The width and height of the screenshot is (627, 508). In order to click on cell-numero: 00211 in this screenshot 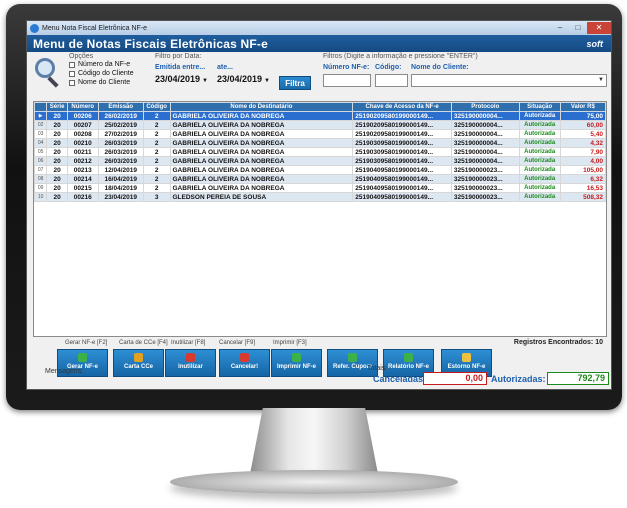, I will do `click(82, 152)`.